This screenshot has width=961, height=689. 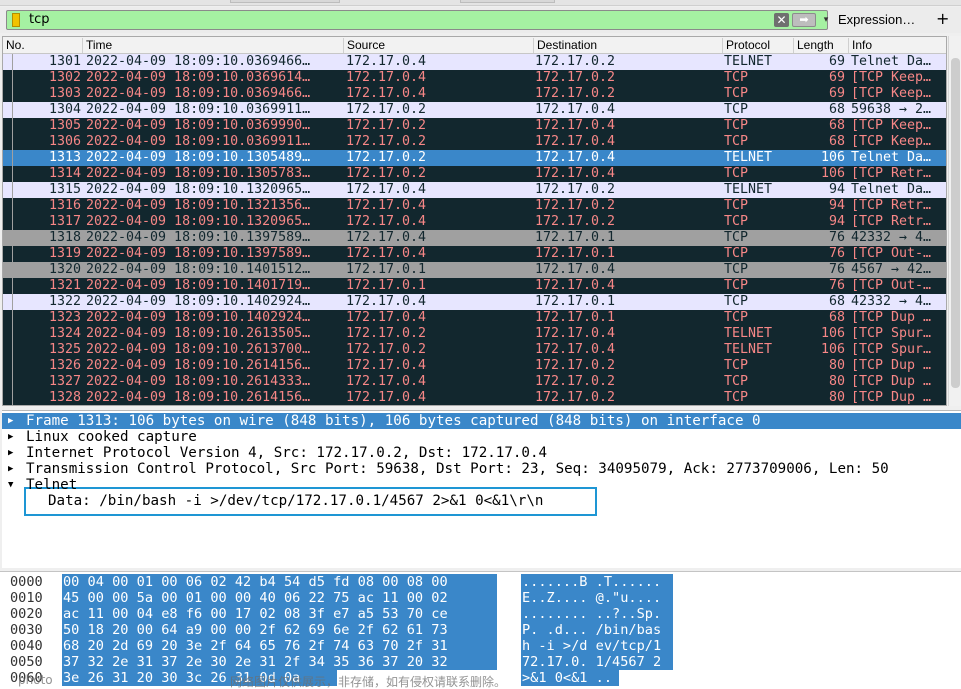 What do you see at coordinates (826, 20) in the screenshot?
I see `chevron-down-icon: ▾` at bounding box center [826, 20].